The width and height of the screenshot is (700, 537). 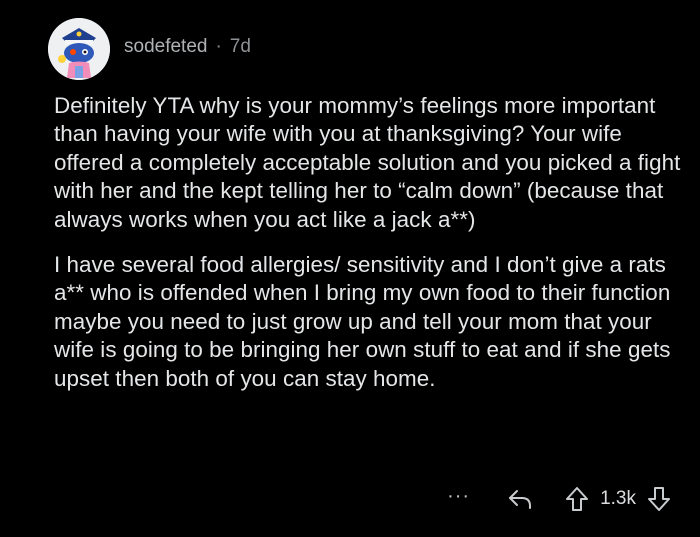 I want to click on downvote-arrow-icon, so click(x=659, y=499).